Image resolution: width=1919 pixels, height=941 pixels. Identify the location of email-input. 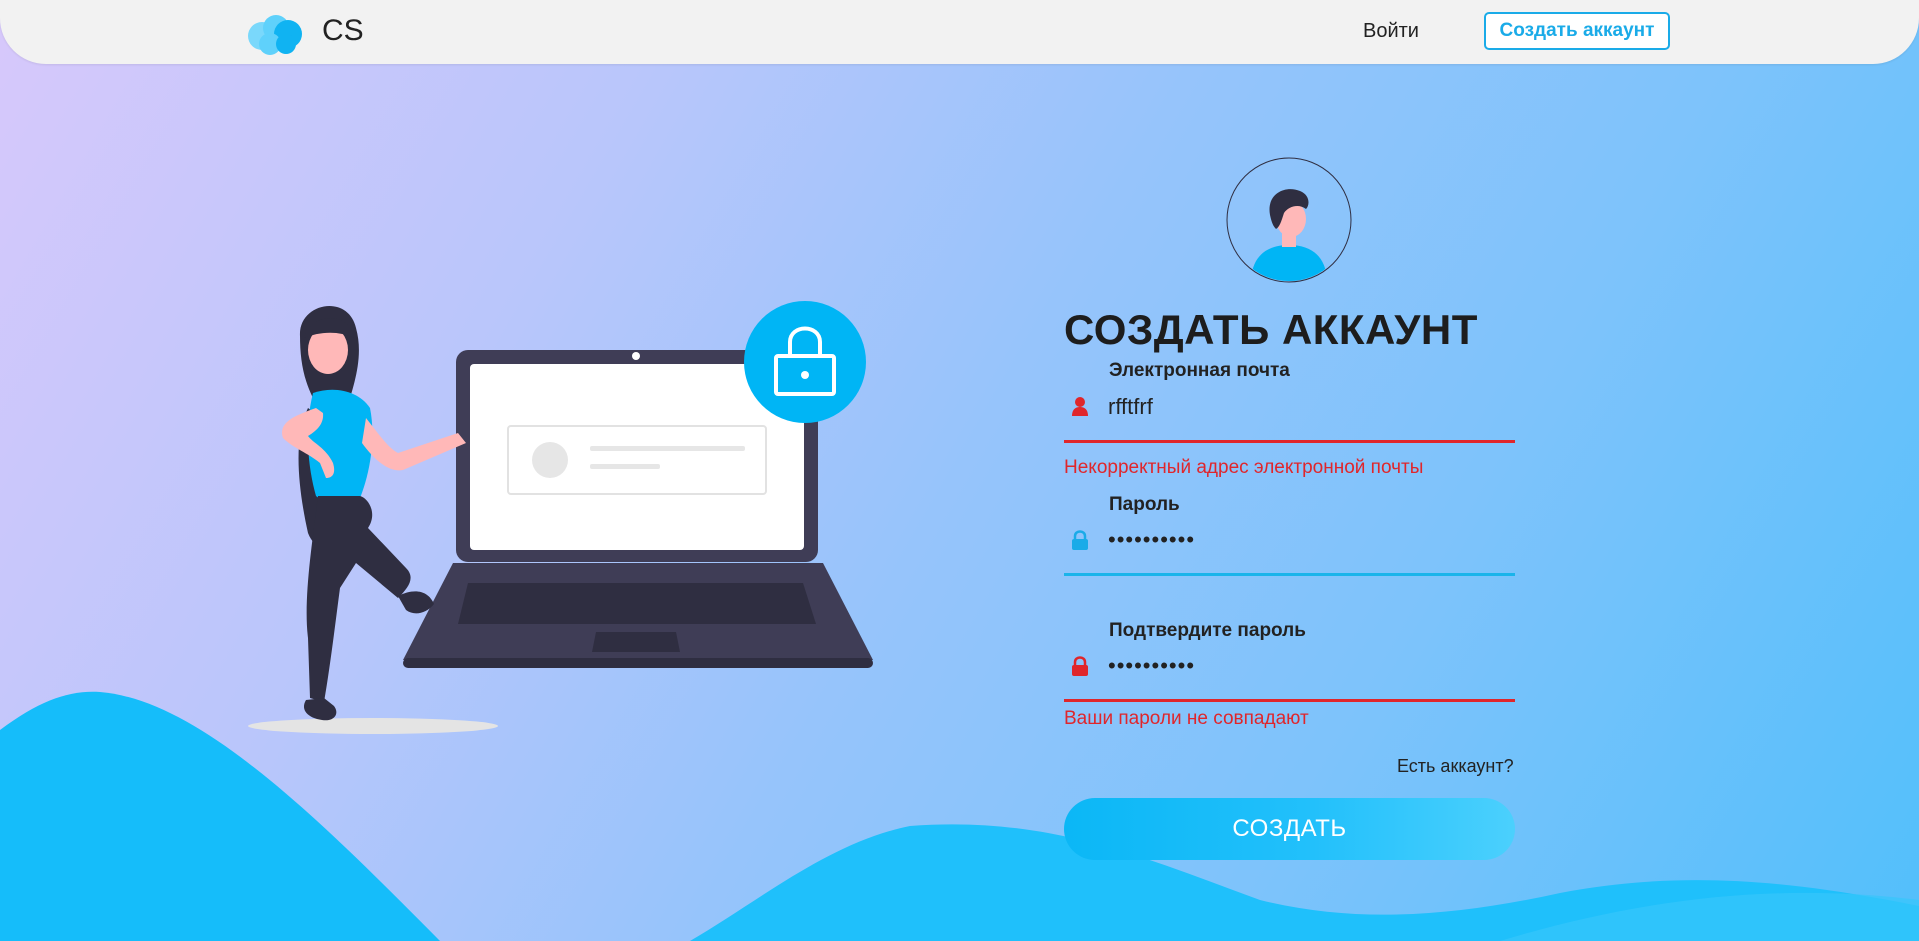
(1306, 407).